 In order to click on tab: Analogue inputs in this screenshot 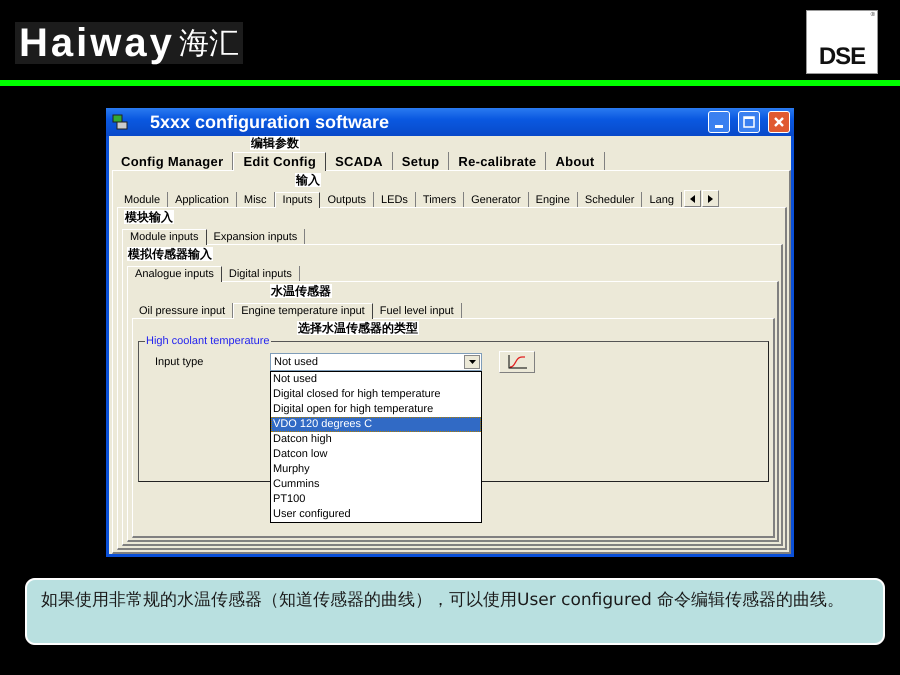, I will do `click(174, 274)`.